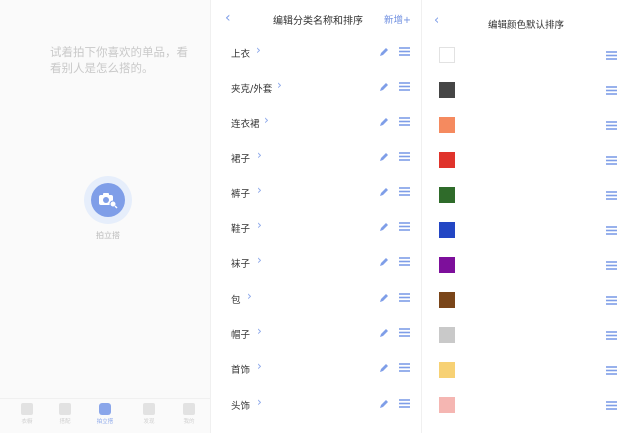  I want to click on category-row: 鞋子 ›, so click(316, 228).